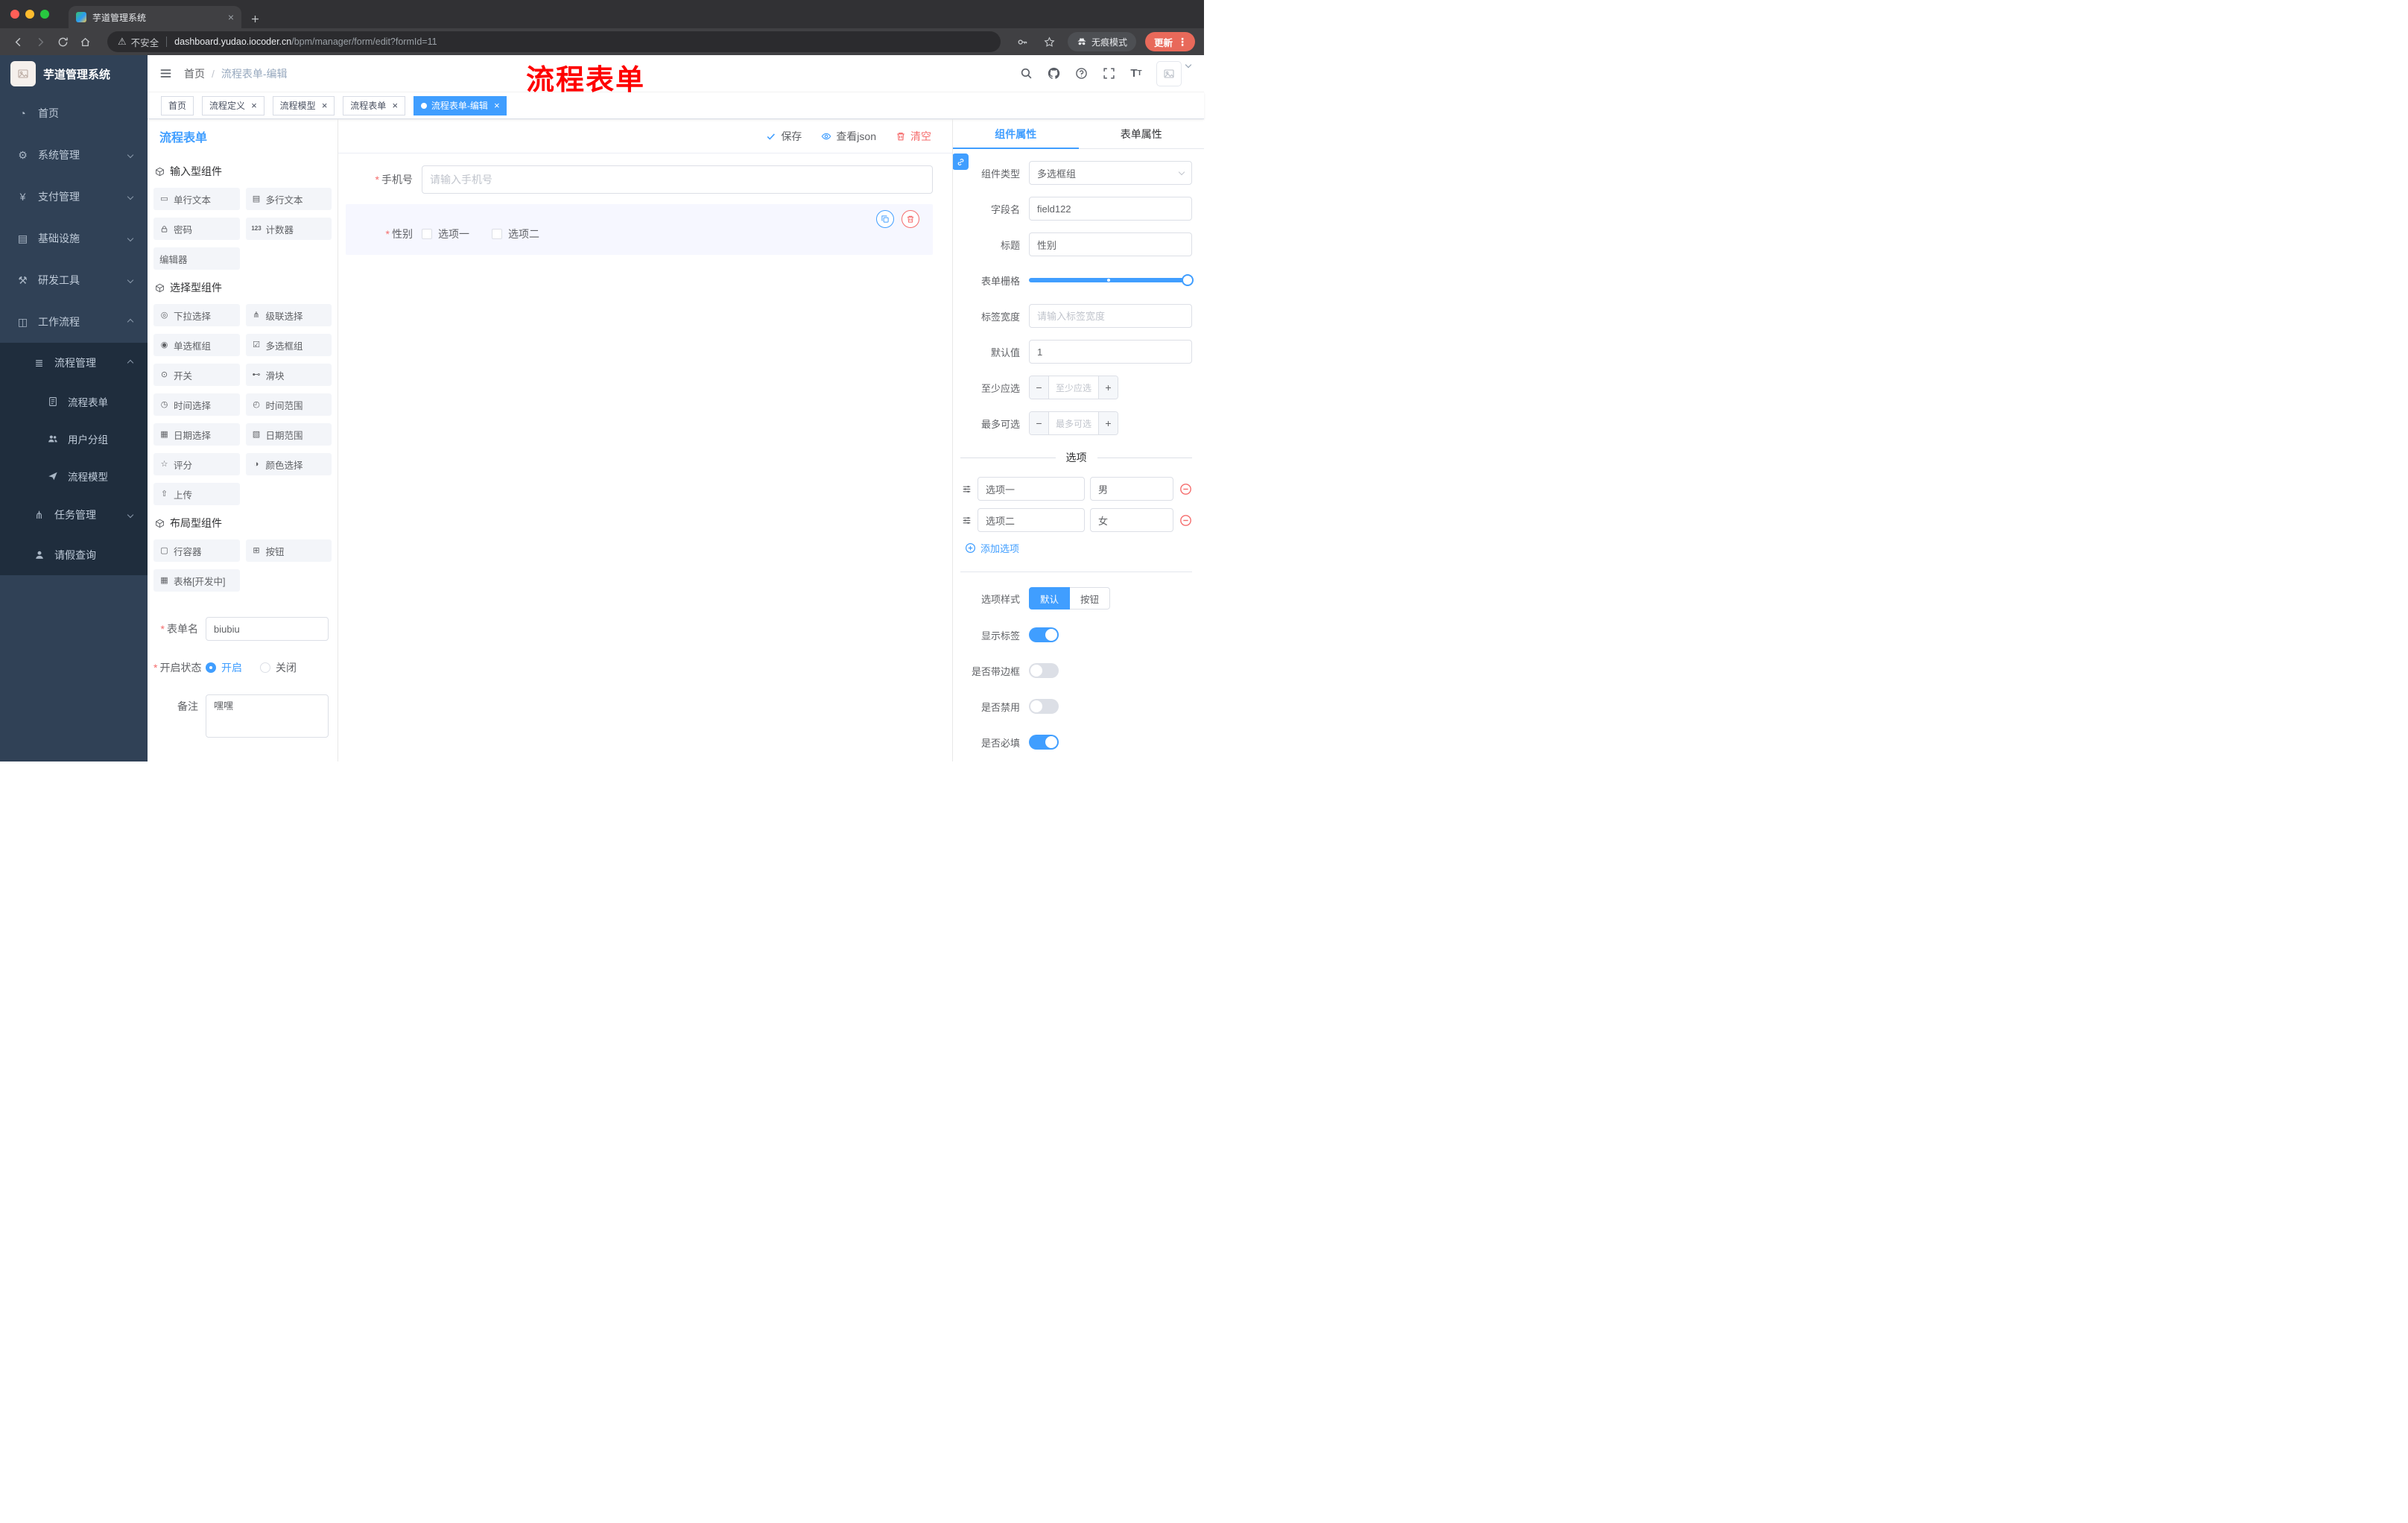  Describe the element at coordinates (177, 105) in the screenshot. I see `tag-0: 首页` at that location.